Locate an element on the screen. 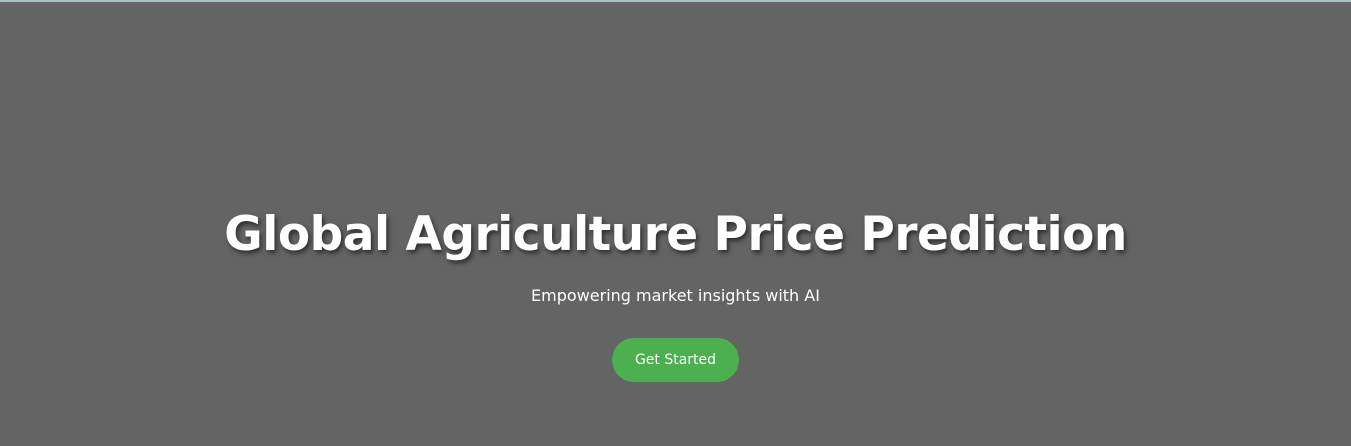 The width and height of the screenshot is (1351, 446). hero-subtitle: Empowering market insights with AI is located at coordinates (675, 295).